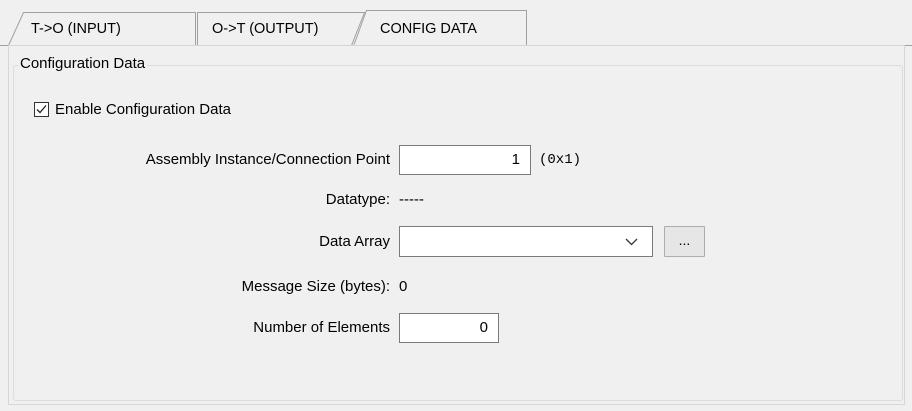  Describe the element at coordinates (267, 159) in the screenshot. I see `assembly-instance-label: Assembly Instance/Connection Point` at that location.